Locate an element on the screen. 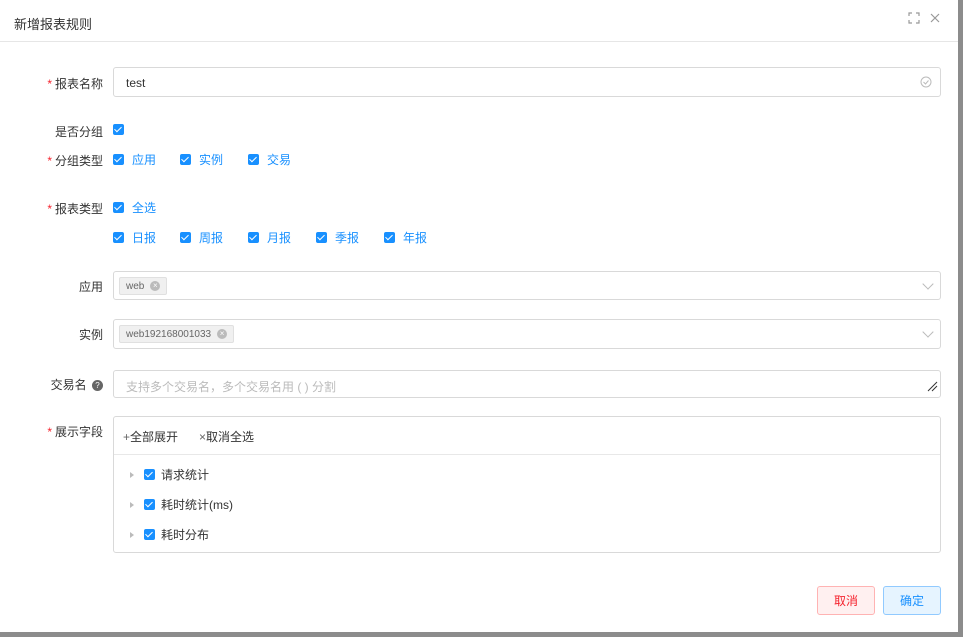 The width and height of the screenshot is (963, 637). cancel-button: 取消 is located at coordinates (846, 600).